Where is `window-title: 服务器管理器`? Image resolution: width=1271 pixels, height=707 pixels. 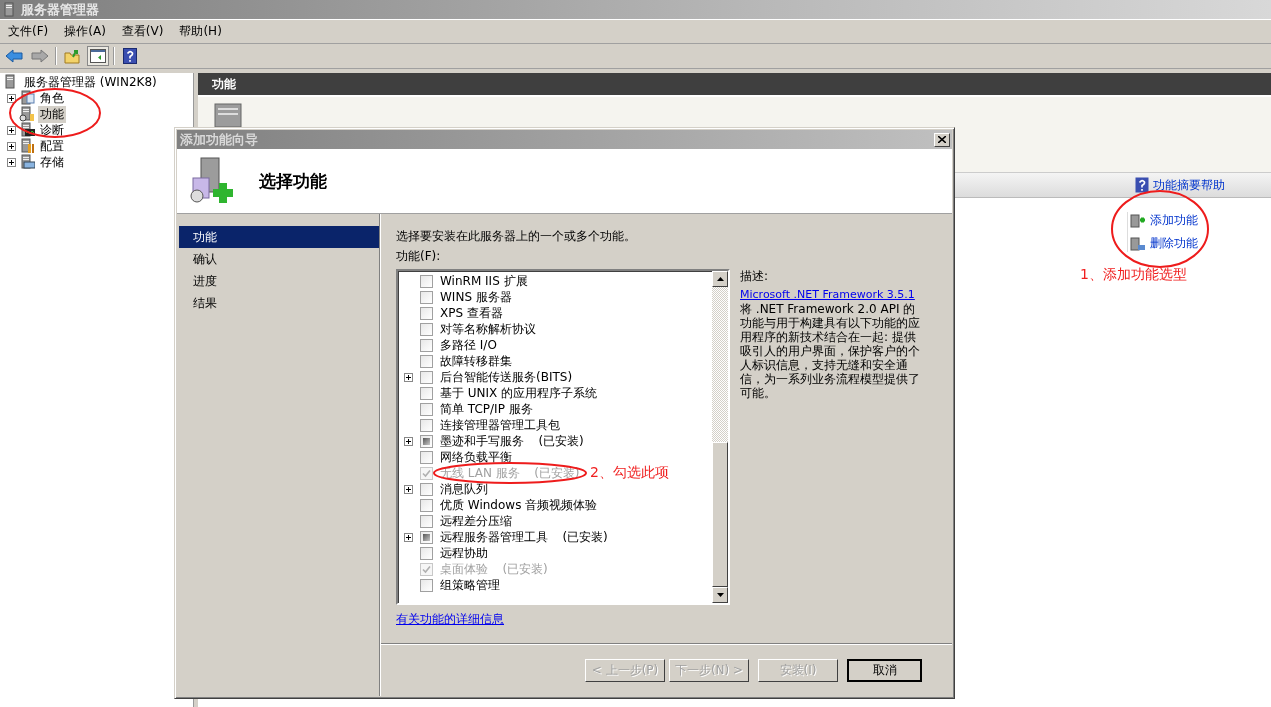 window-title: 服务器管理器 is located at coordinates (60, 9).